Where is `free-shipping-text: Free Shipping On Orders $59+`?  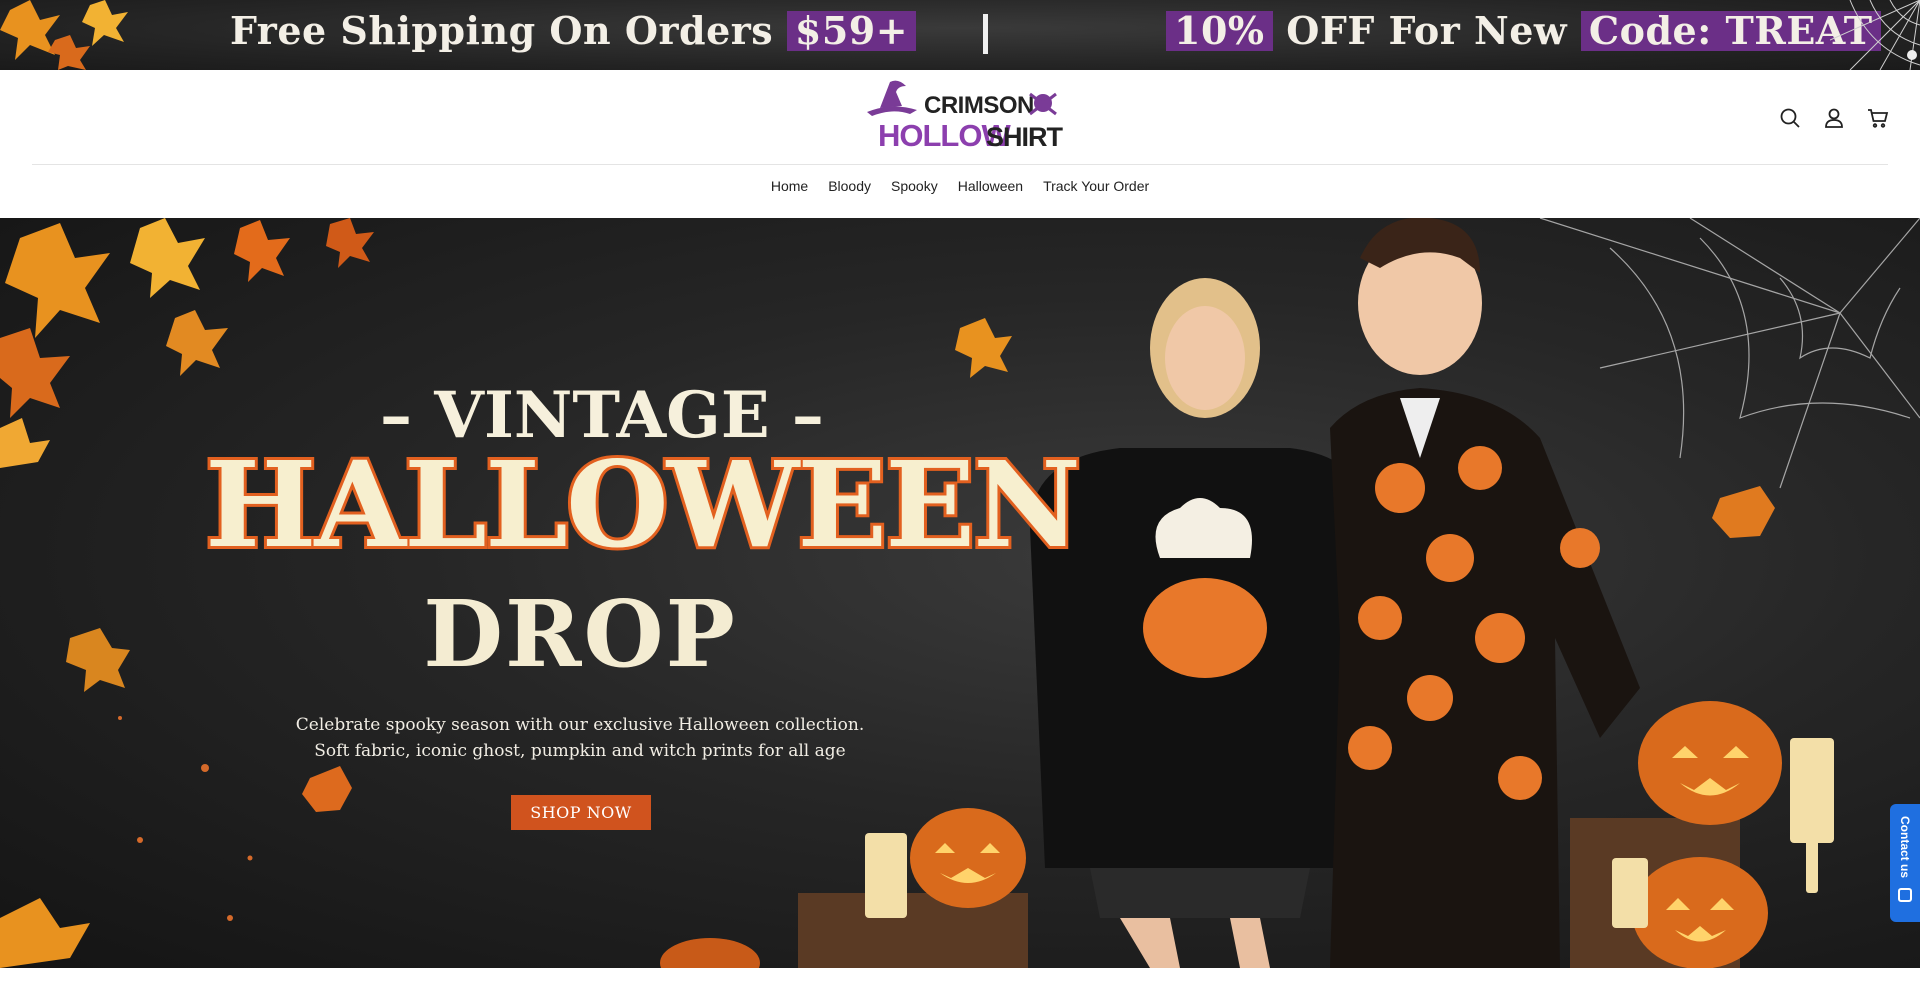 free-shipping-text: Free Shipping On Orders $59+ is located at coordinates (573, 30).